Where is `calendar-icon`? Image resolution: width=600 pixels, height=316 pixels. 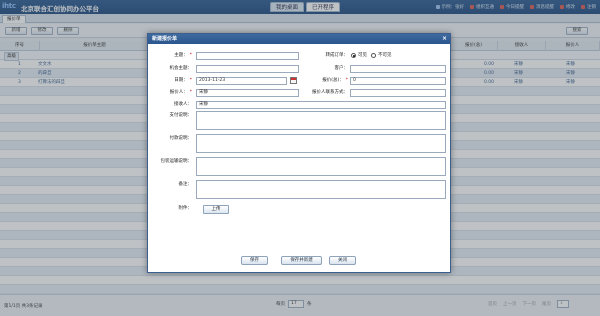
calendar-icon is located at coordinates (293, 80).